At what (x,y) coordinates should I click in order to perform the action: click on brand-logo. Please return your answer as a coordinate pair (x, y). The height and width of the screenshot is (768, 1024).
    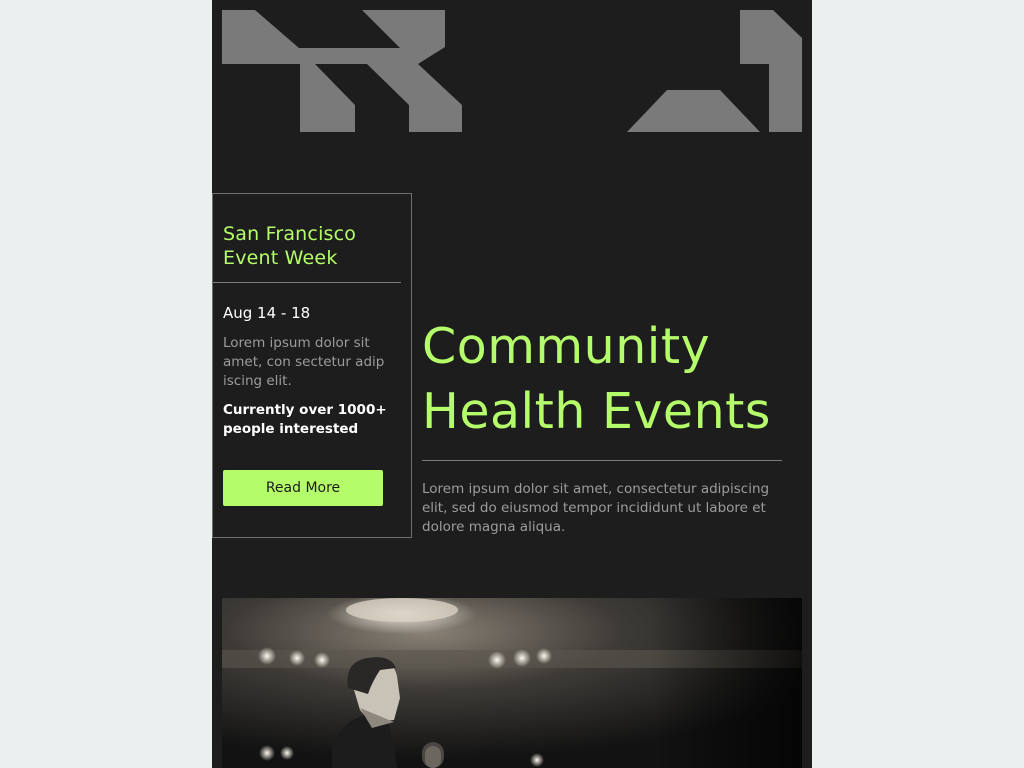
    Looking at the image, I should click on (512, 71).